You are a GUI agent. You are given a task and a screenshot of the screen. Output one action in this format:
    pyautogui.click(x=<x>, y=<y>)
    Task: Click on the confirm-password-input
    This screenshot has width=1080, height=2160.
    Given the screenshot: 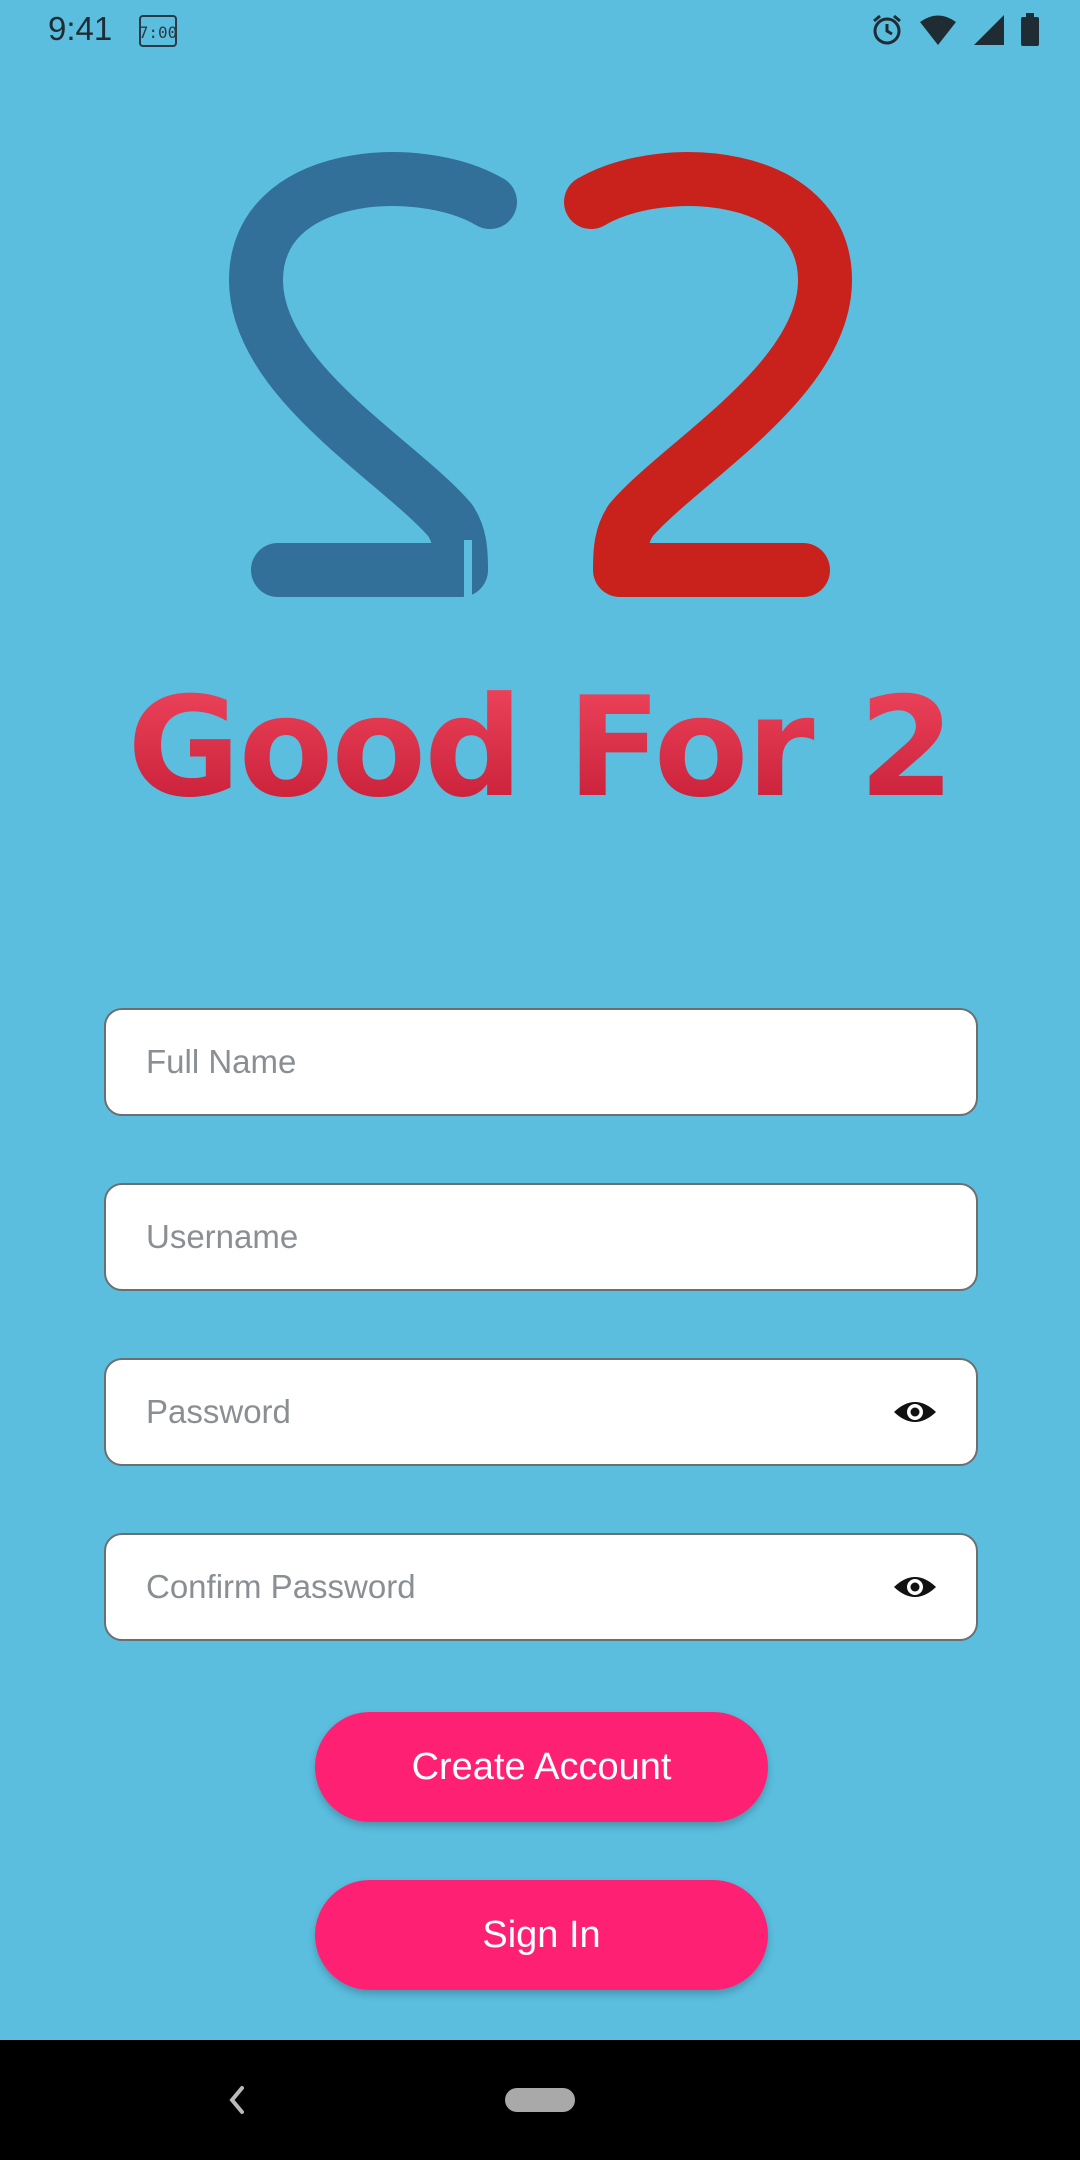 What is the action you would take?
    pyautogui.click(x=516, y=1587)
    